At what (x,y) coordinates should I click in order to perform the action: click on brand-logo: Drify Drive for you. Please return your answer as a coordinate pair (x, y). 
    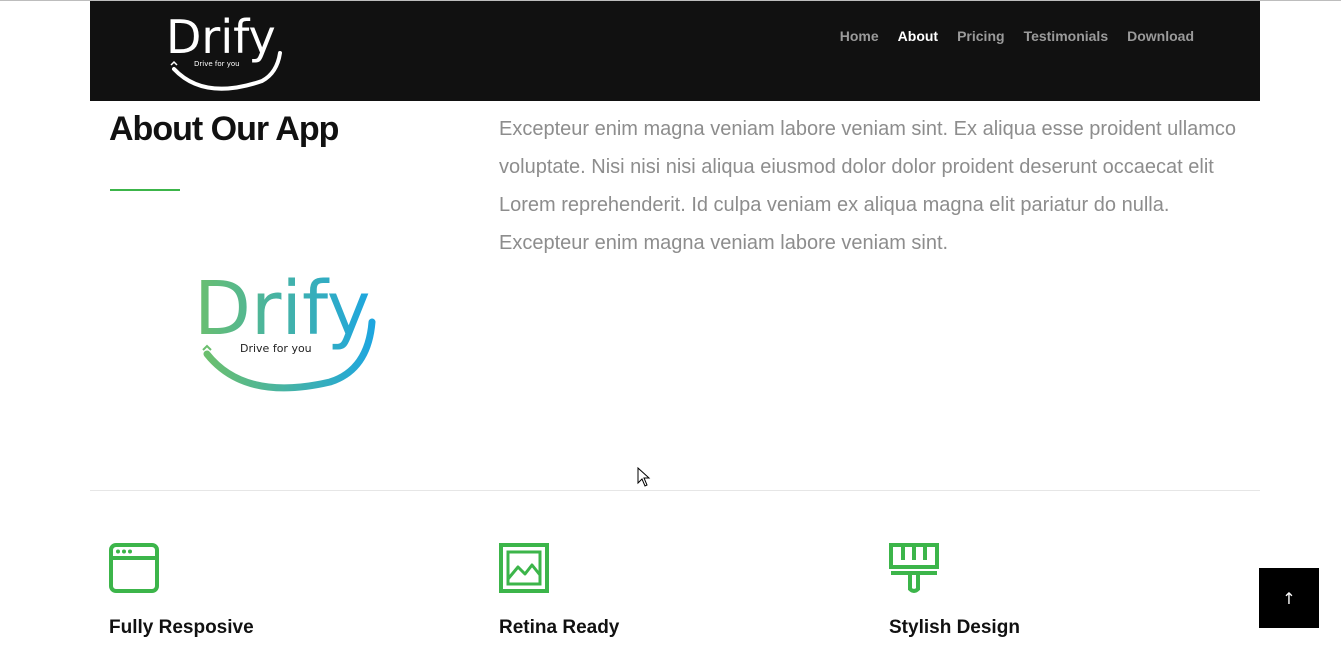
    Looking at the image, I should click on (224, 51).